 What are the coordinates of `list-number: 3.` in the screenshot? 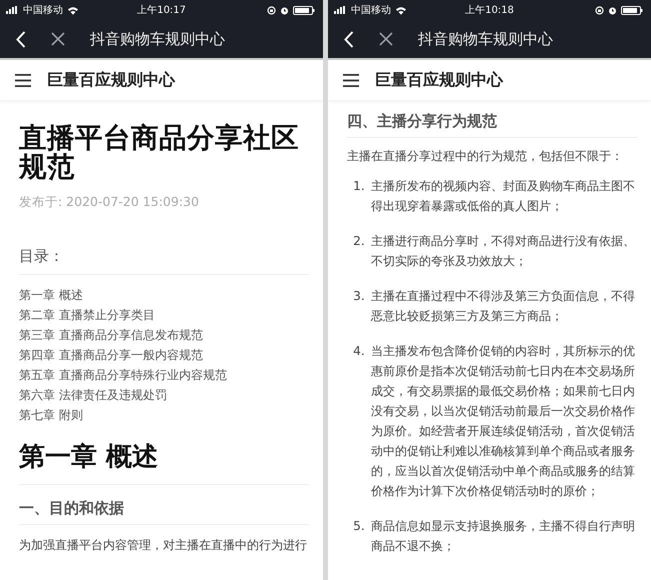 It's located at (359, 296).